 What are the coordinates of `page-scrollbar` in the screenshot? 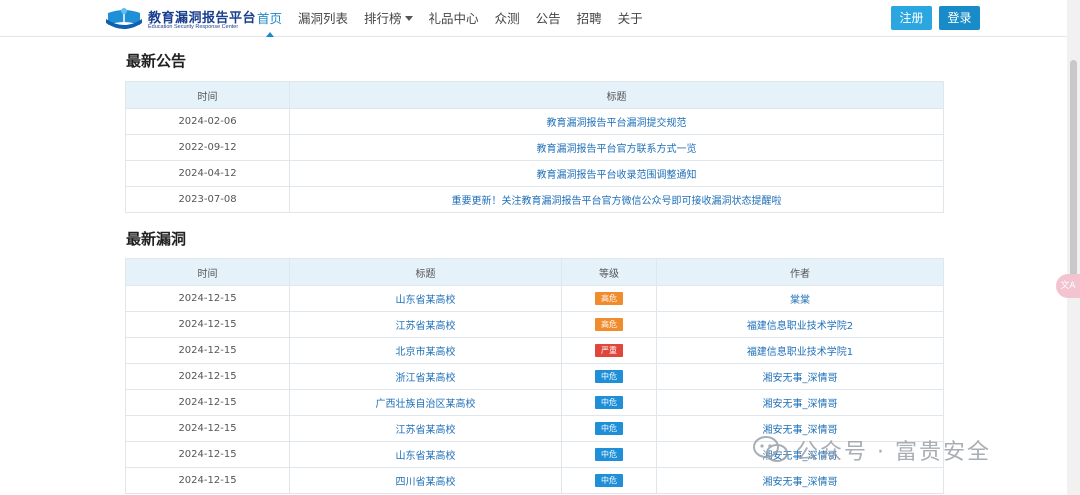 It's located at (1073, 247).